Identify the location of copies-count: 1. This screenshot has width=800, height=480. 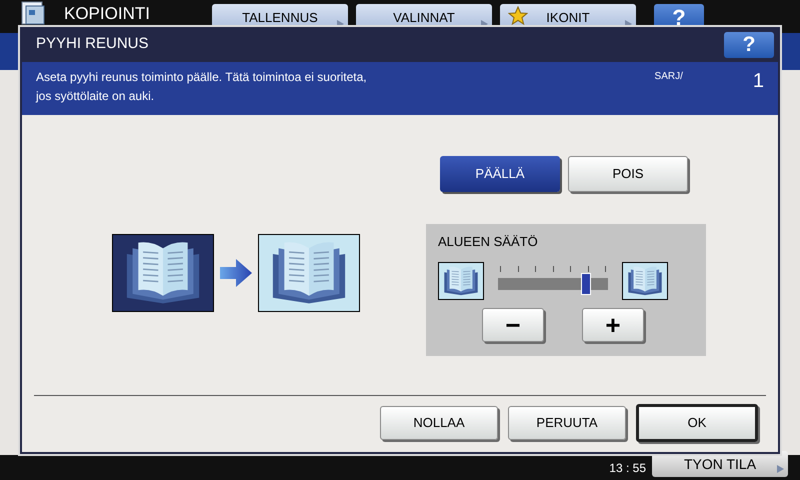
(758, 82).